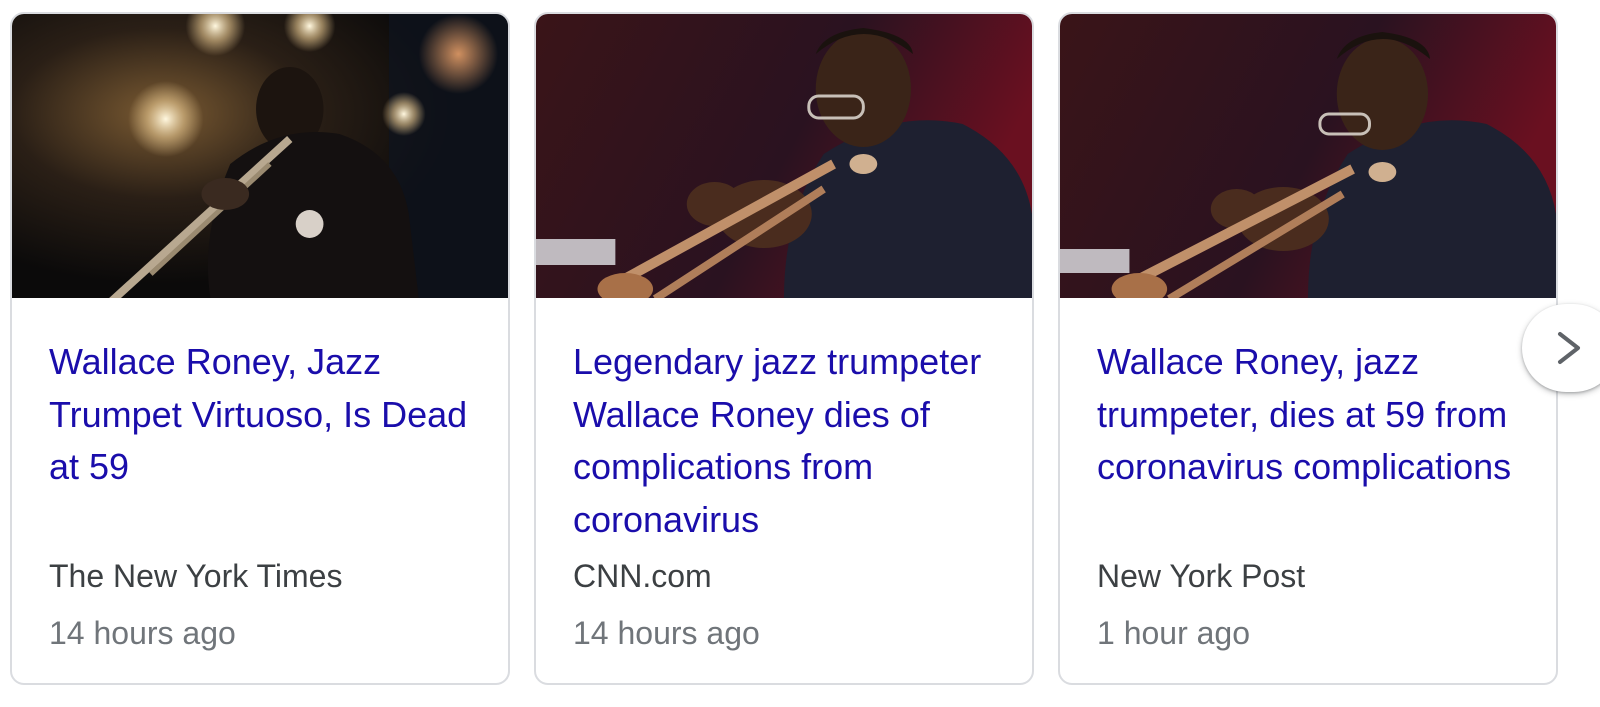 This screenshot has width=1600, height=707. I want to click on carousel-next-button, so click(1561, 348).